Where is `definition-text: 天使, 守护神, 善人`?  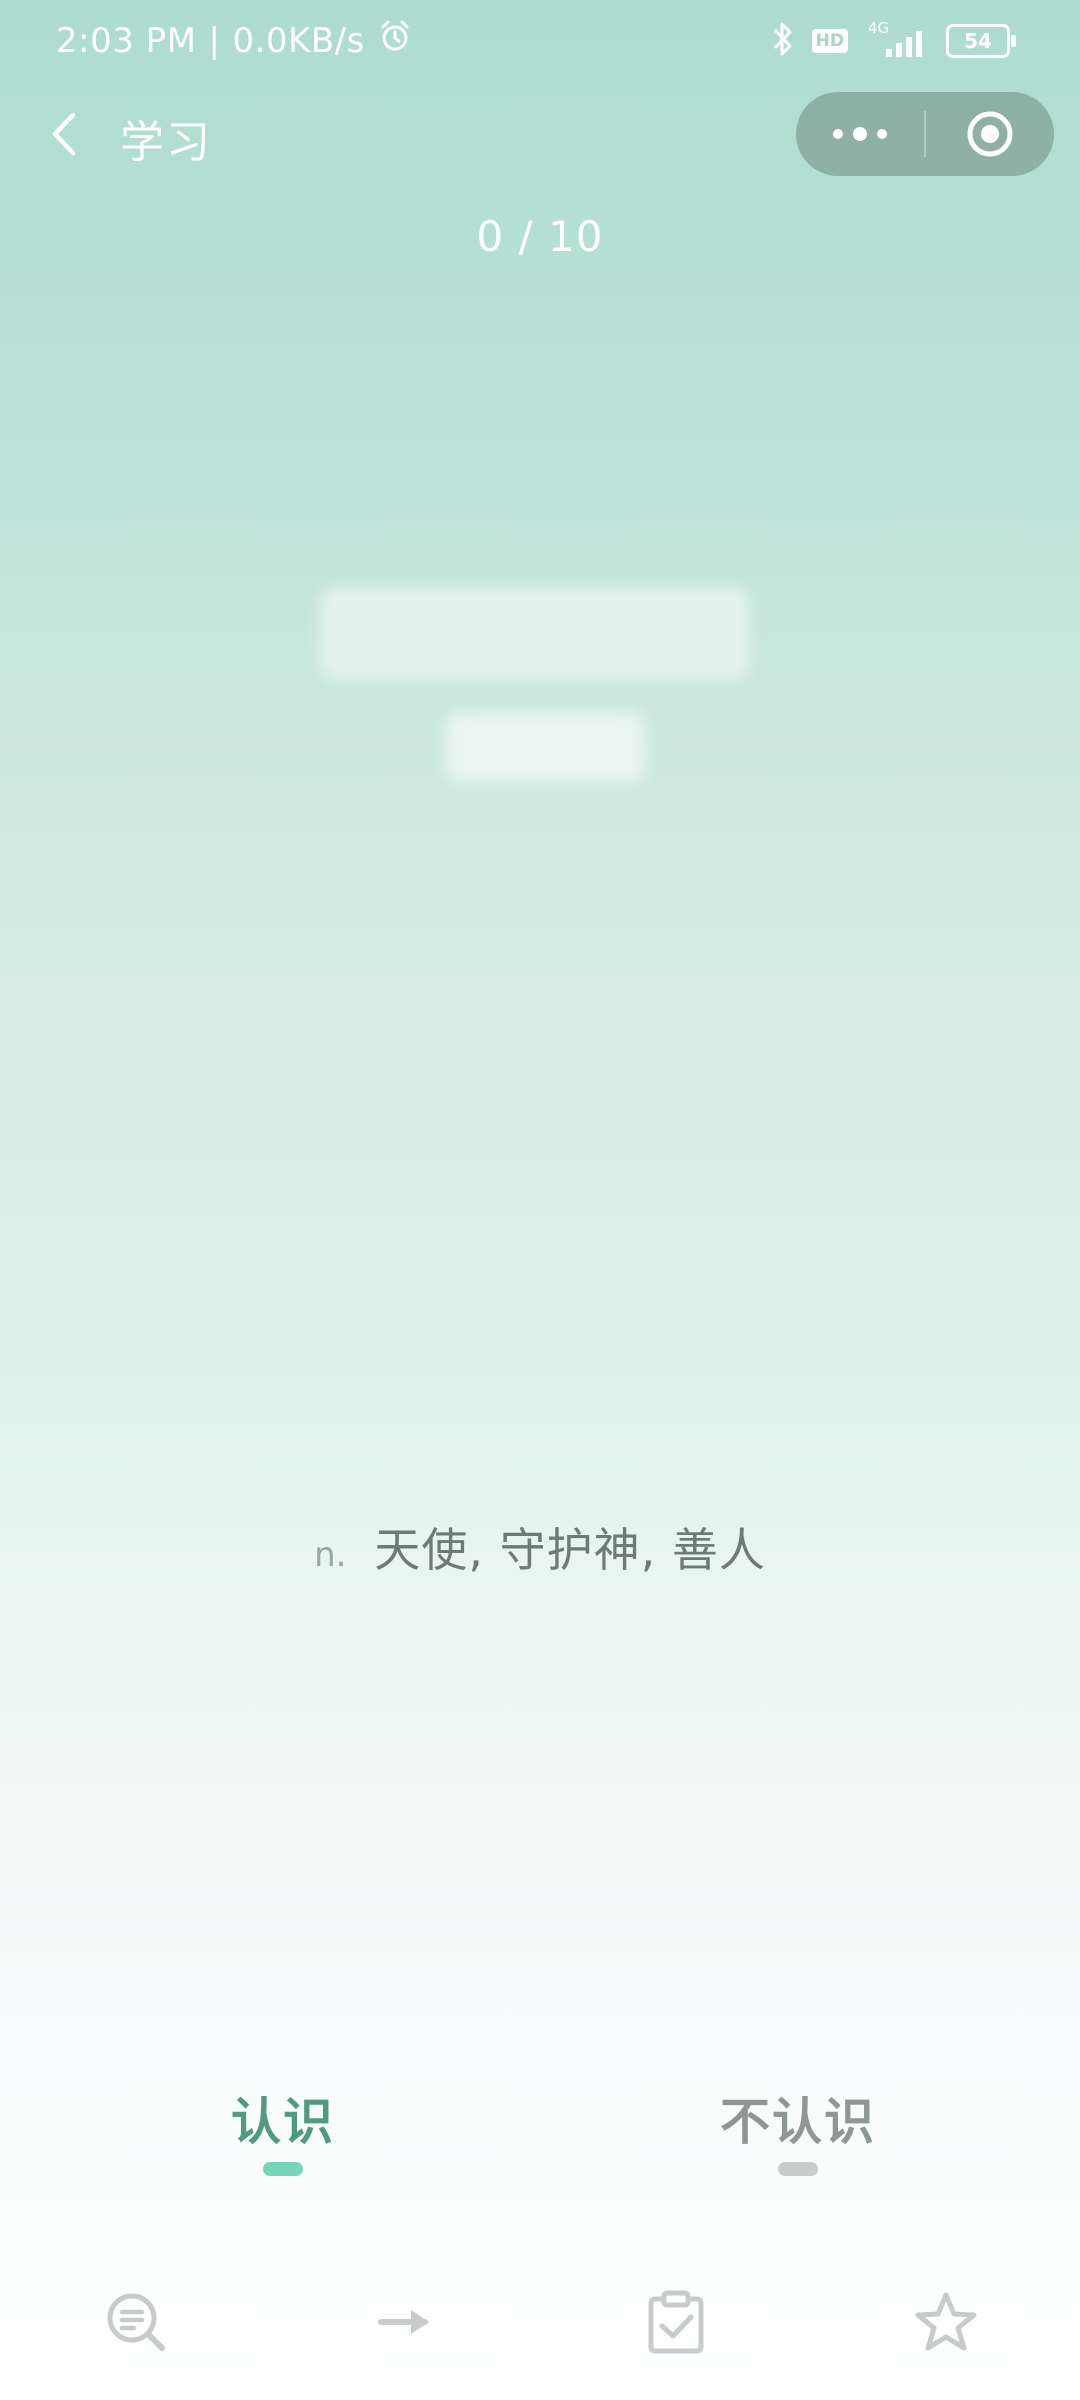
definition-text: 天使, 守护神, 善人 is located at coordinates (570, 1550).